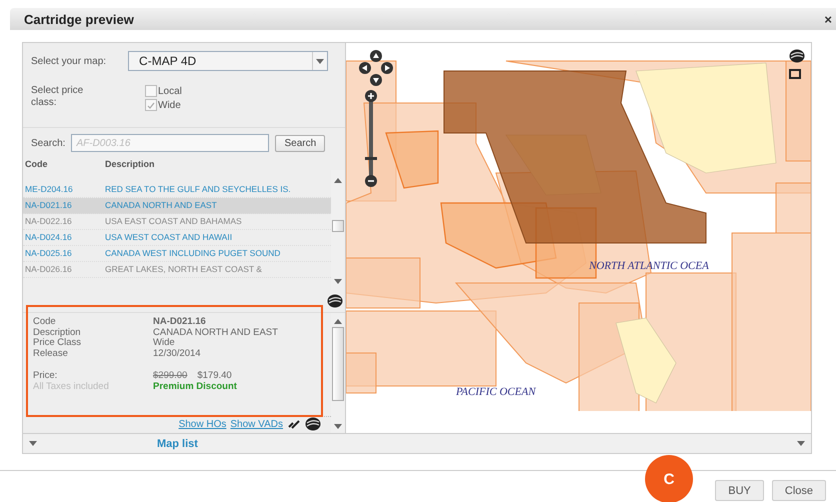 This screenshot has width=836, height=502. I want to click on price-class-label: Select price class:, so click(57, 97).